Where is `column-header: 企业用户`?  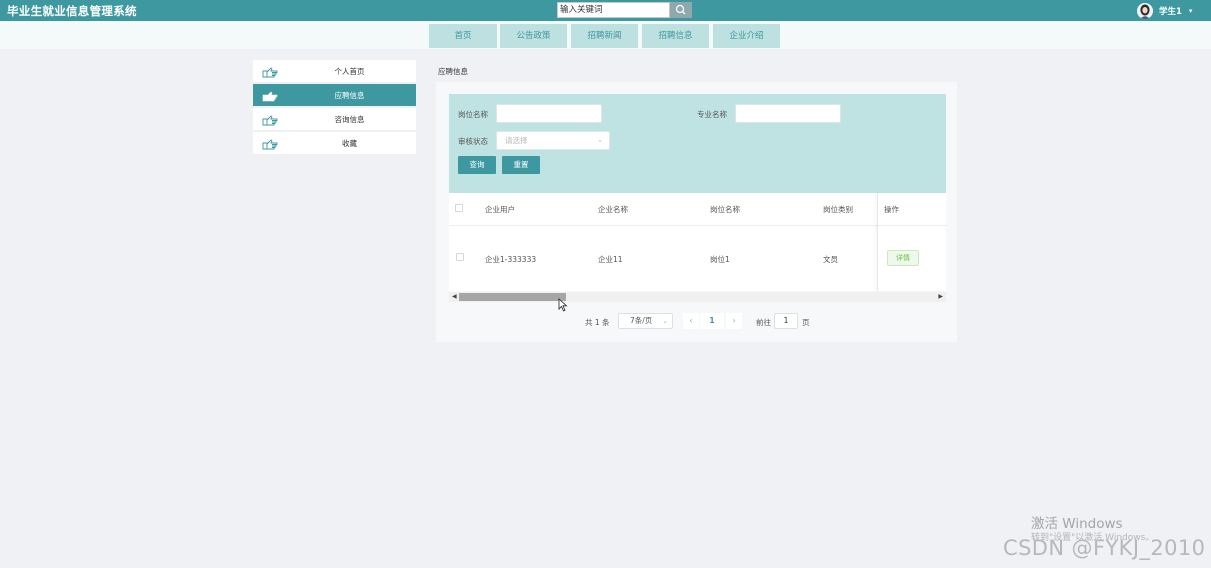 column-header: 企业用户 is located at coordinates (500, 209).